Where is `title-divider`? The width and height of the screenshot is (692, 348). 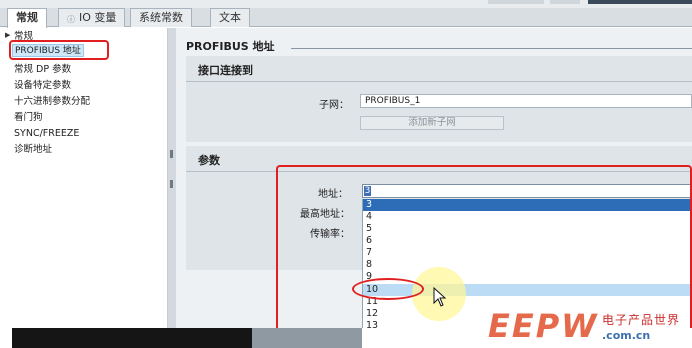 title-divider is located at coordinates (491, 48).